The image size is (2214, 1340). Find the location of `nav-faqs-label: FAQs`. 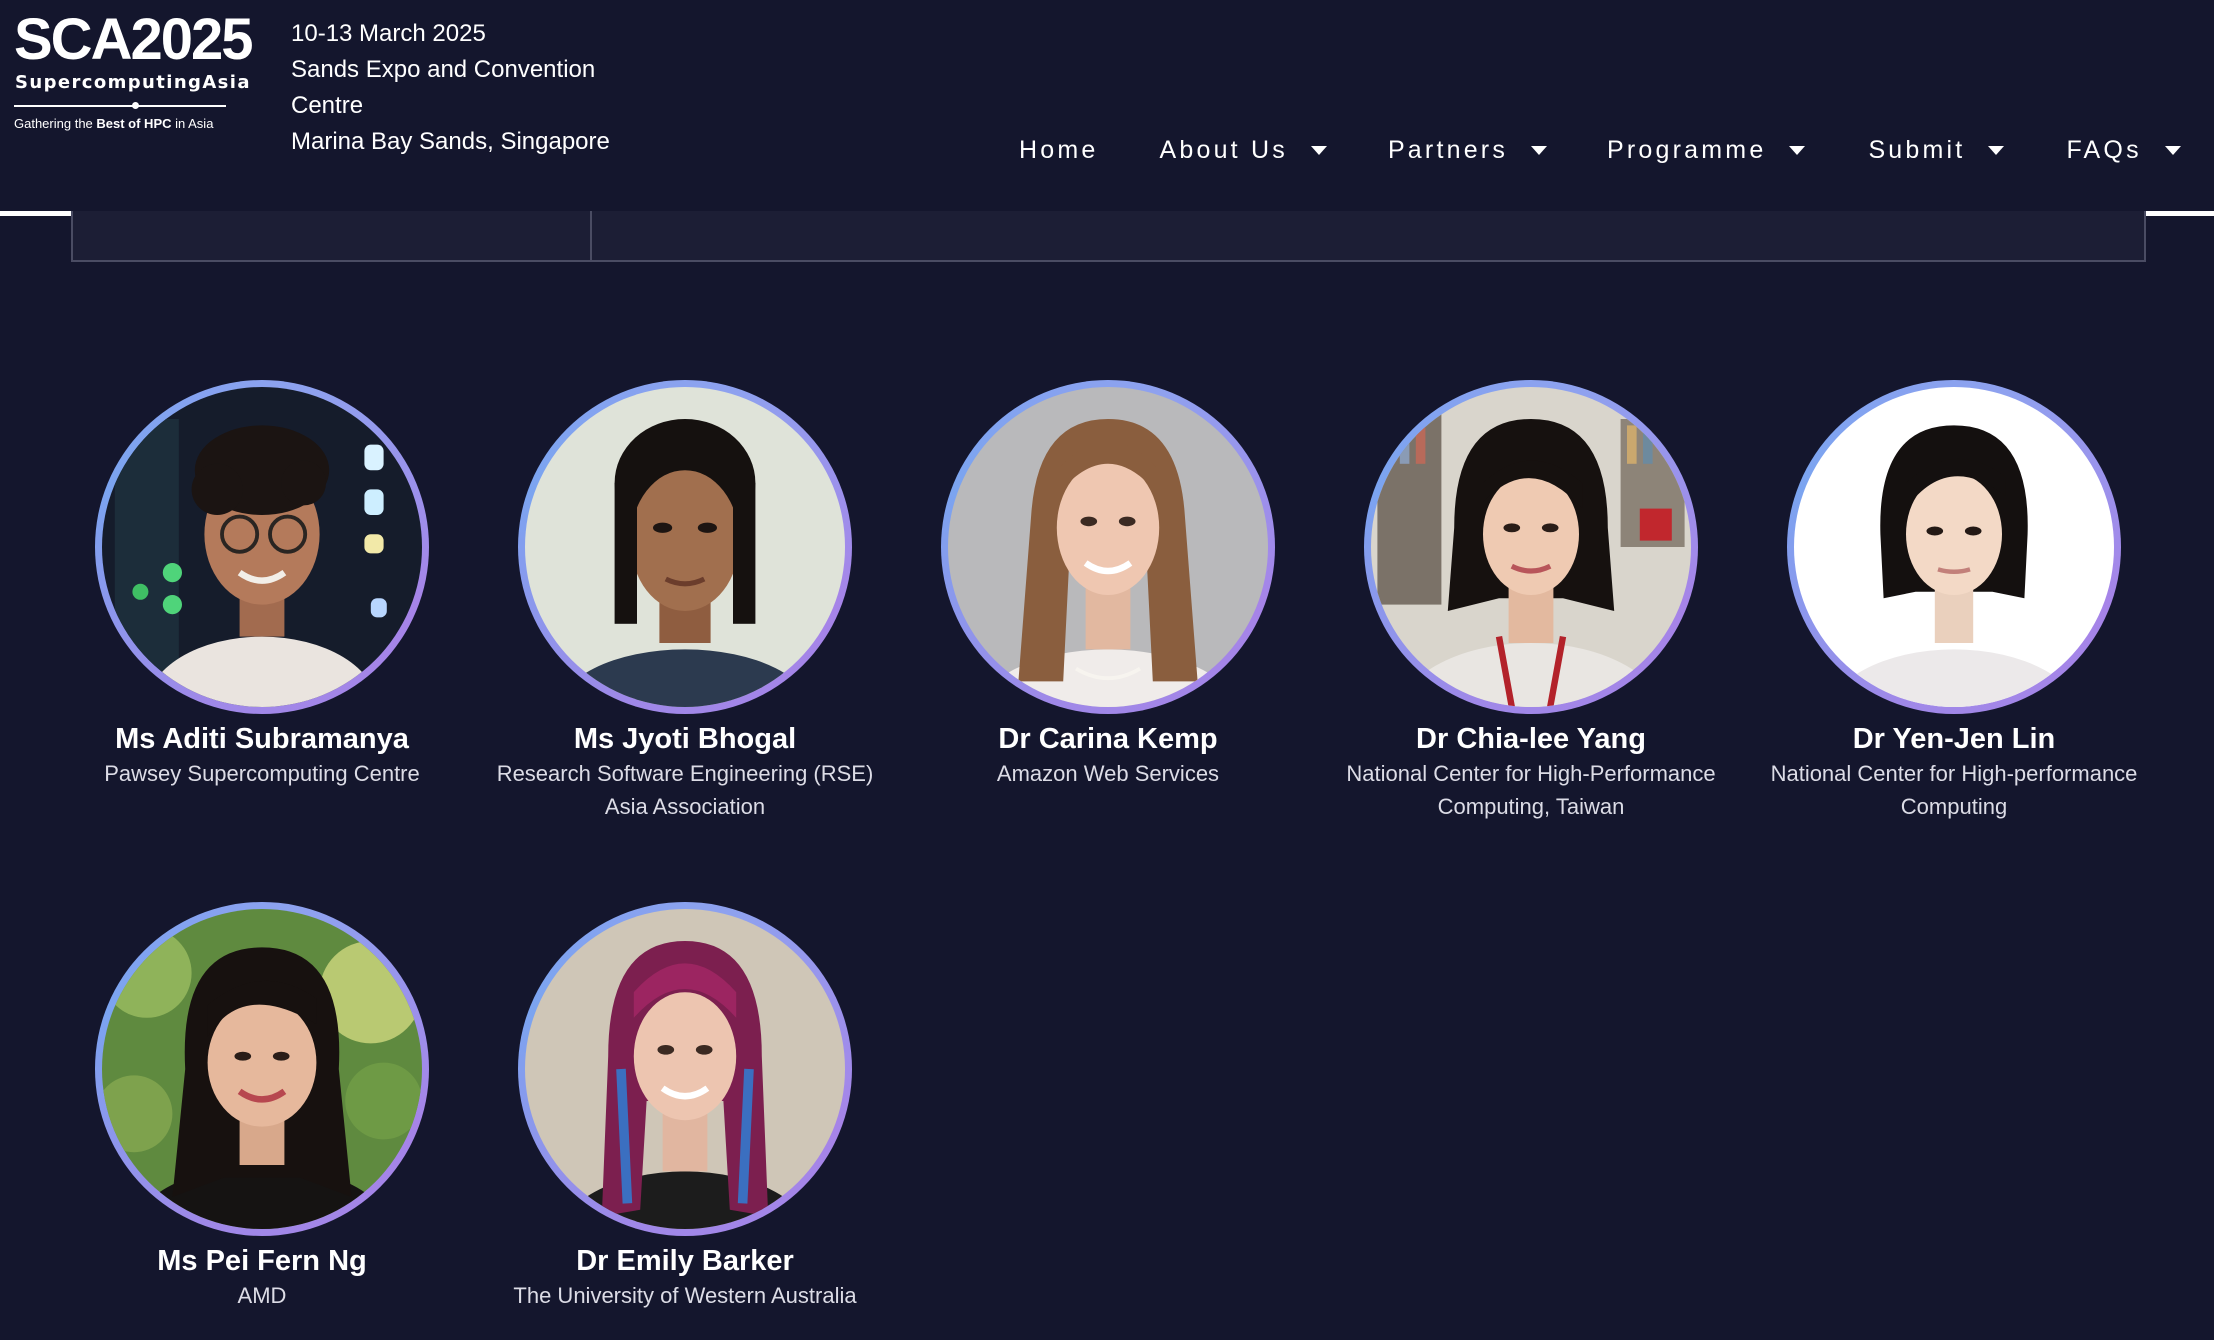

nav-faqs-label: FAQs is located at coordinates (2104, 149).